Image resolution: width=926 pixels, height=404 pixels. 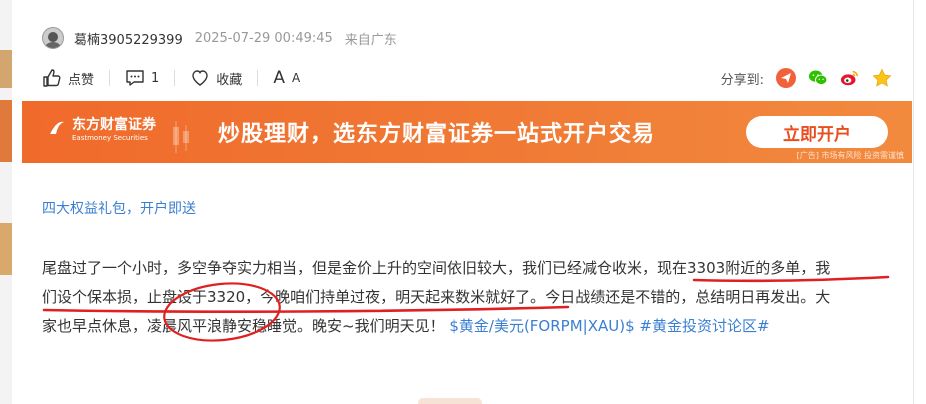 I want to click on bottom-decoration, so click(x=450, y=401).